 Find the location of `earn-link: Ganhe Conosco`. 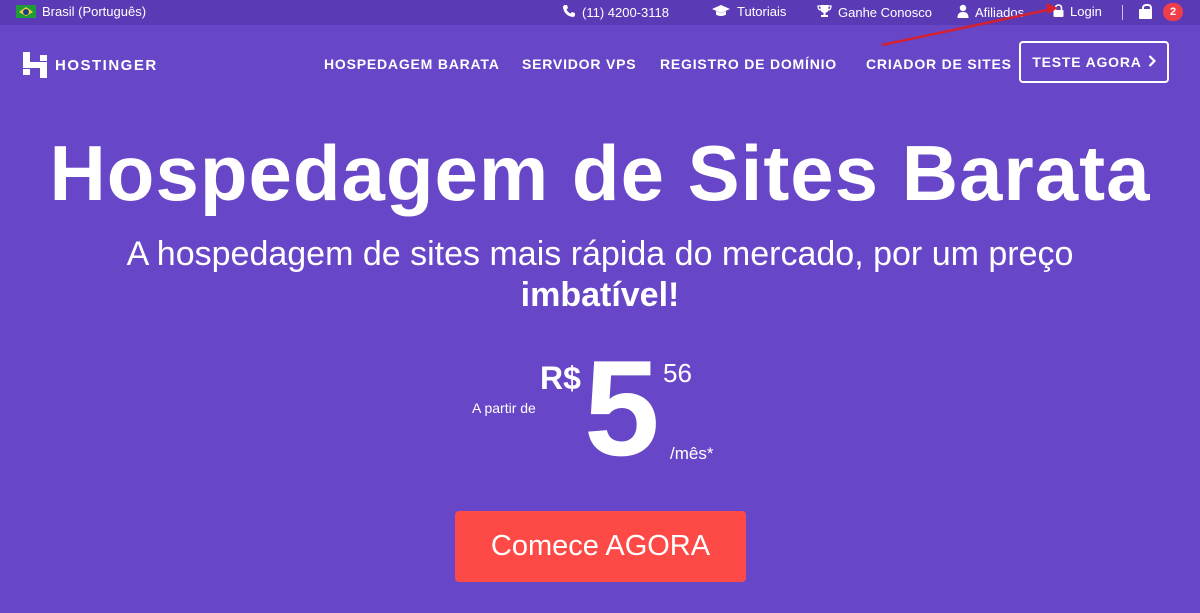

earn-link: Ganhe Conosco is located at coordinates (874, 12).